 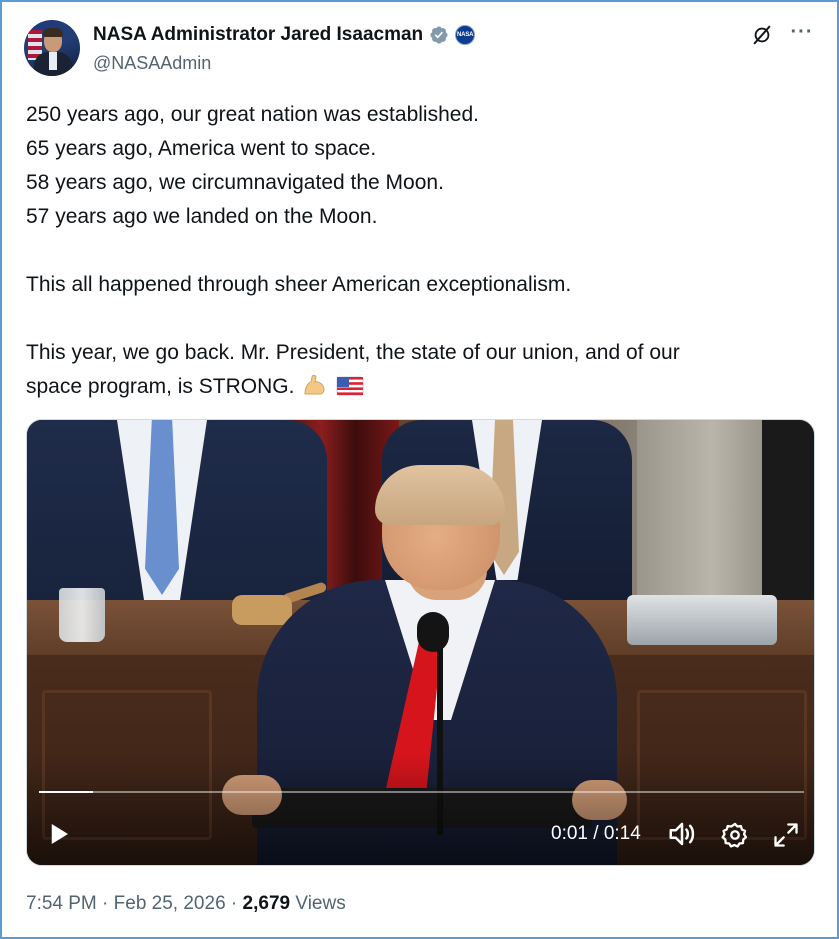 What do you see at coordinates (53, 61) in the screenshot?
I see `avatar-shirt` at bounding box center [53, 61].